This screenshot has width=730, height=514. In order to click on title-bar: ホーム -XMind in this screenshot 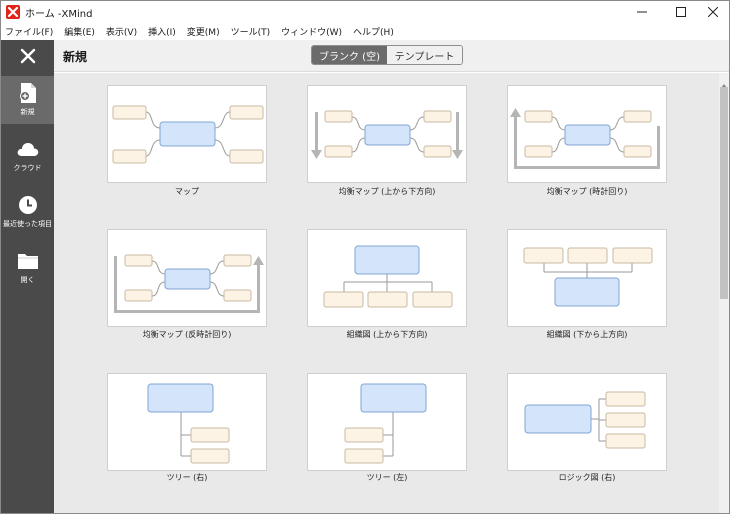, I will do `click(365, 12)`.